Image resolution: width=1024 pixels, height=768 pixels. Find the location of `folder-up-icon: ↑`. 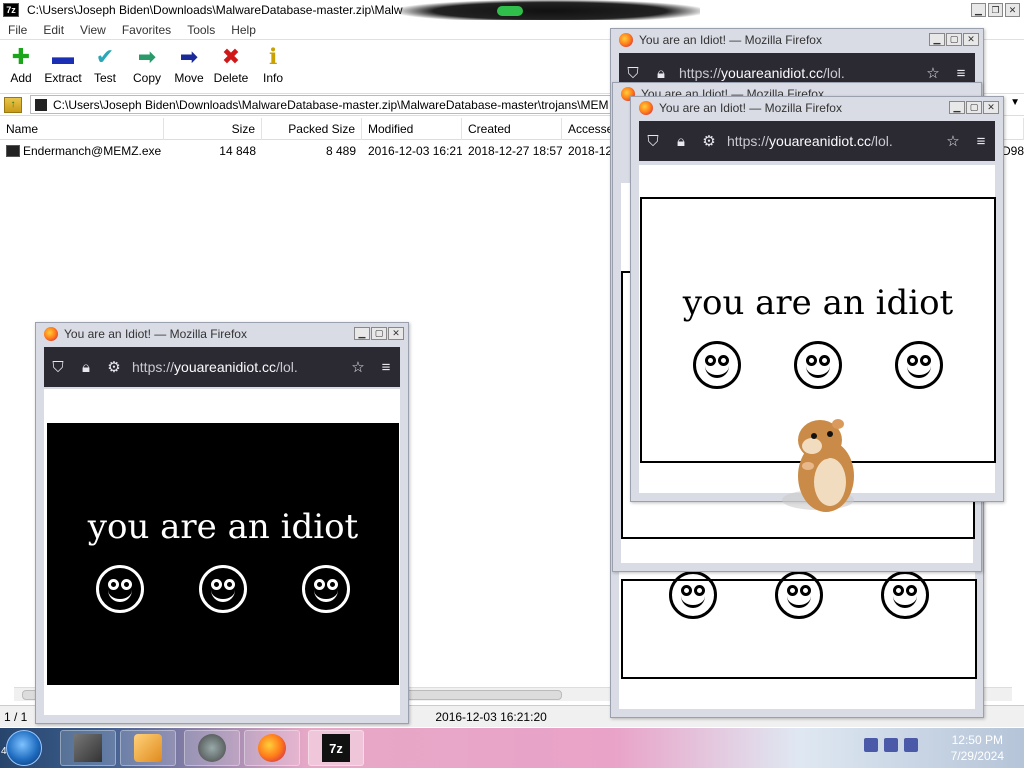

folder-up-icon: ↑ is located at coordinates (13, 104).